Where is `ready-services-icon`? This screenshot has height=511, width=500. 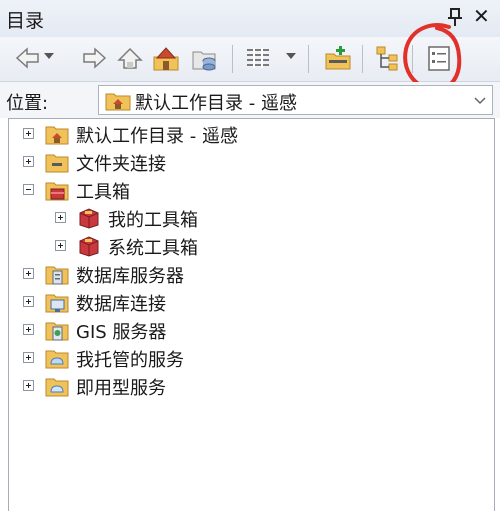 ready-services-icon is located at coordinates (57, 386).